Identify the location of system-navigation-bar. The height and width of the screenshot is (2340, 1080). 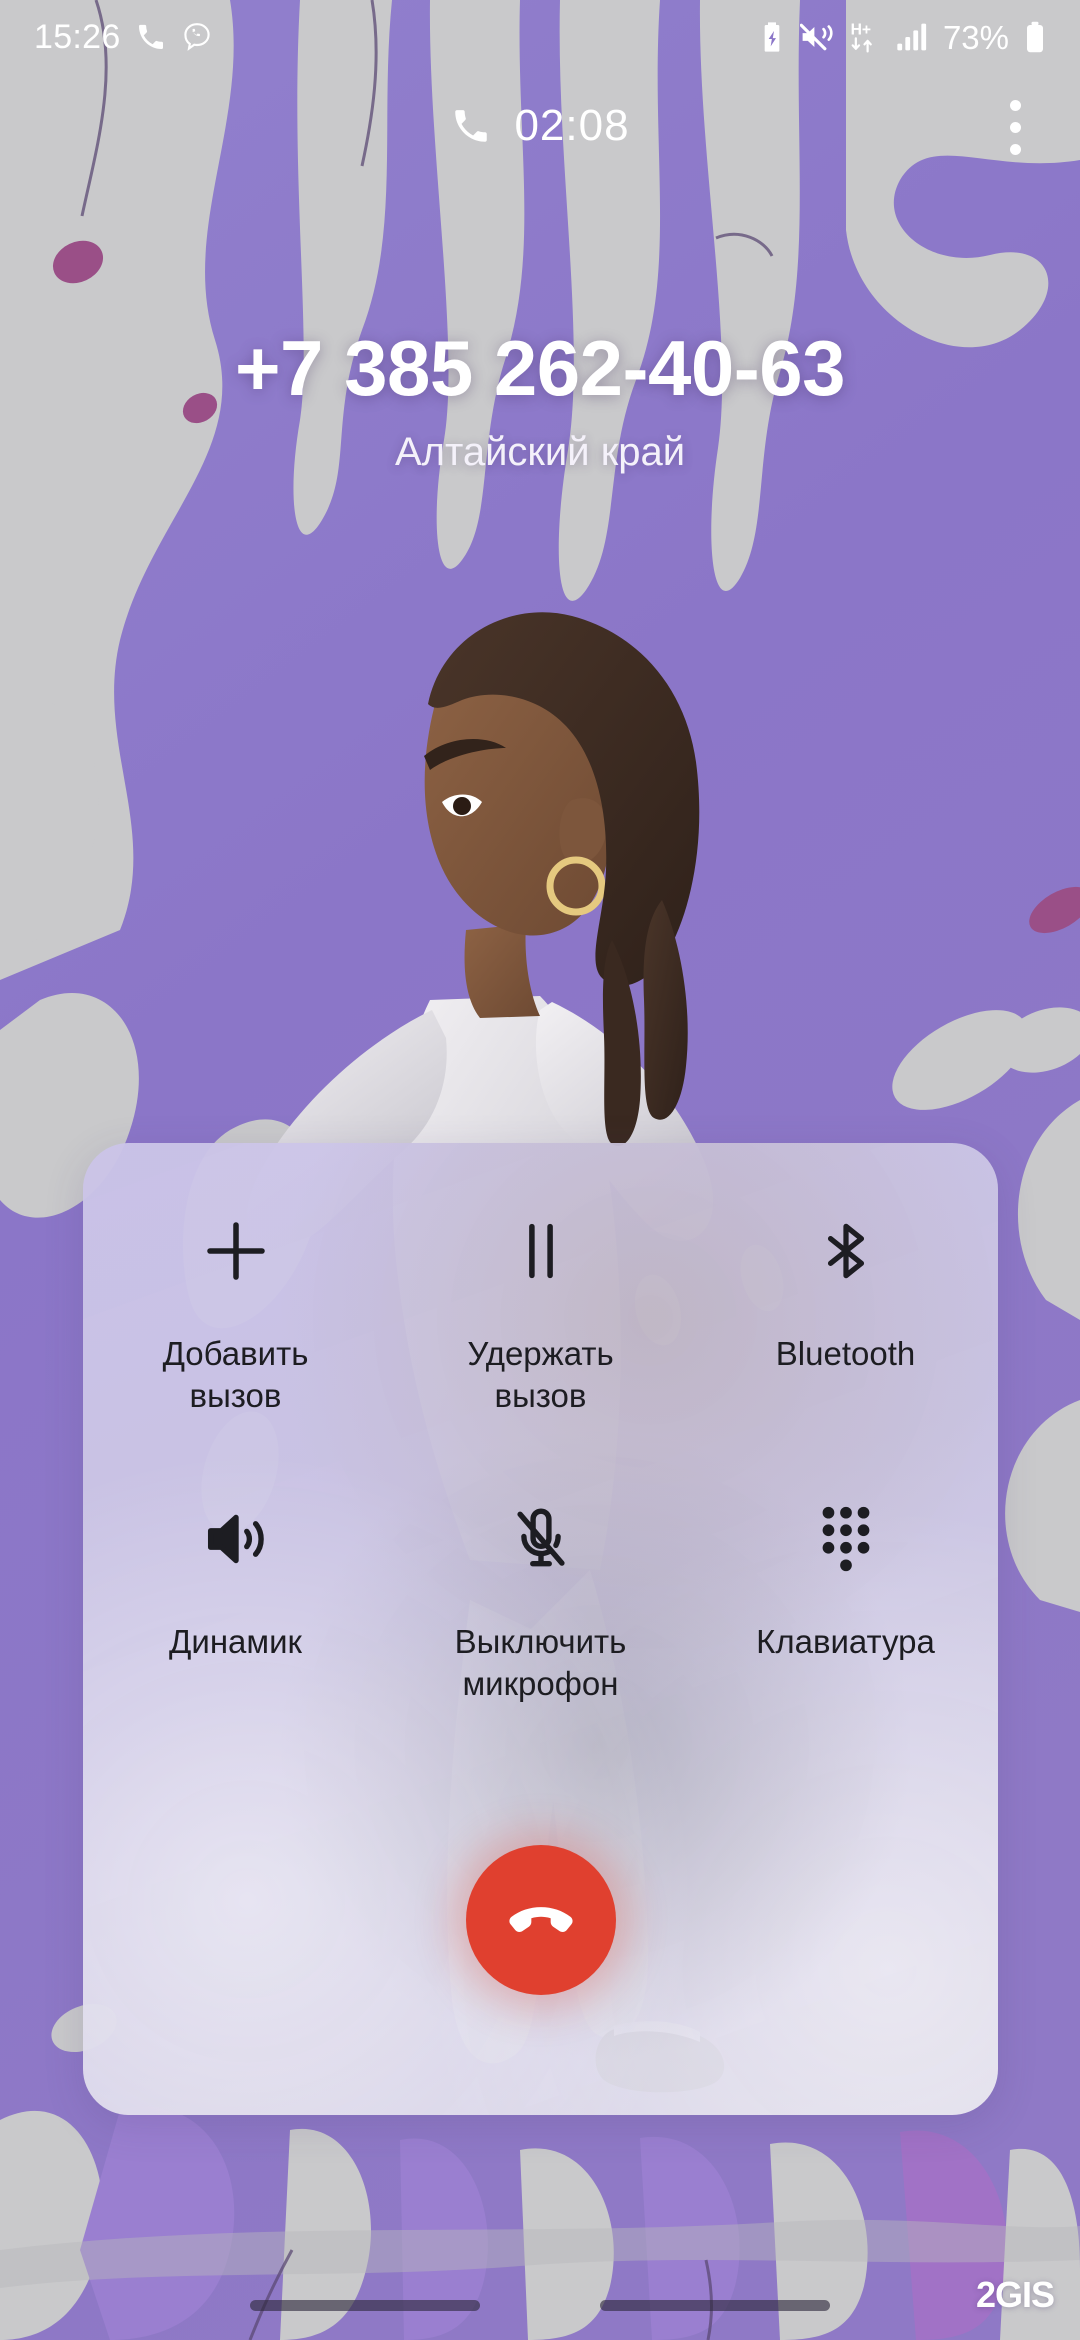
(540, 2305).